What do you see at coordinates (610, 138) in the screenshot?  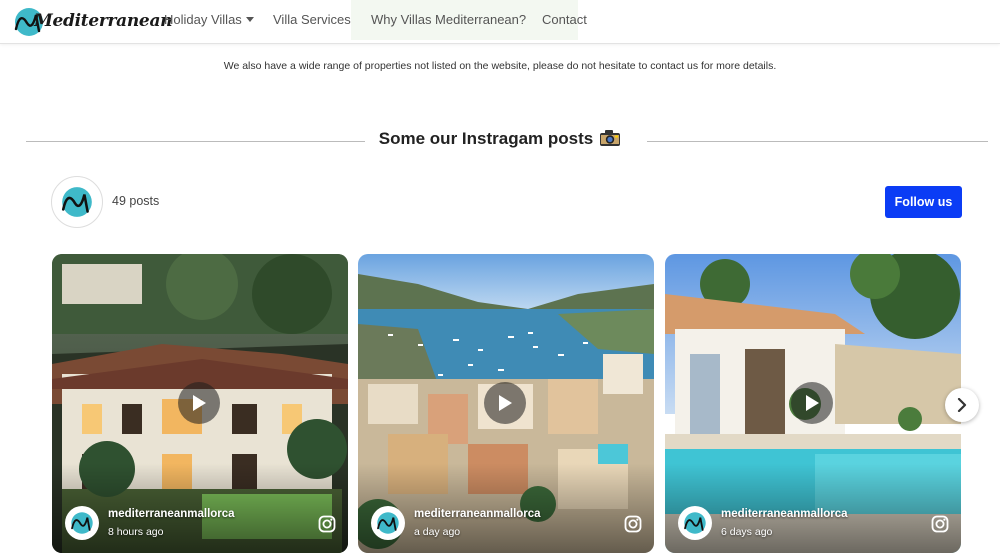 I see `camera-icon` at bounding box center [610, 138].